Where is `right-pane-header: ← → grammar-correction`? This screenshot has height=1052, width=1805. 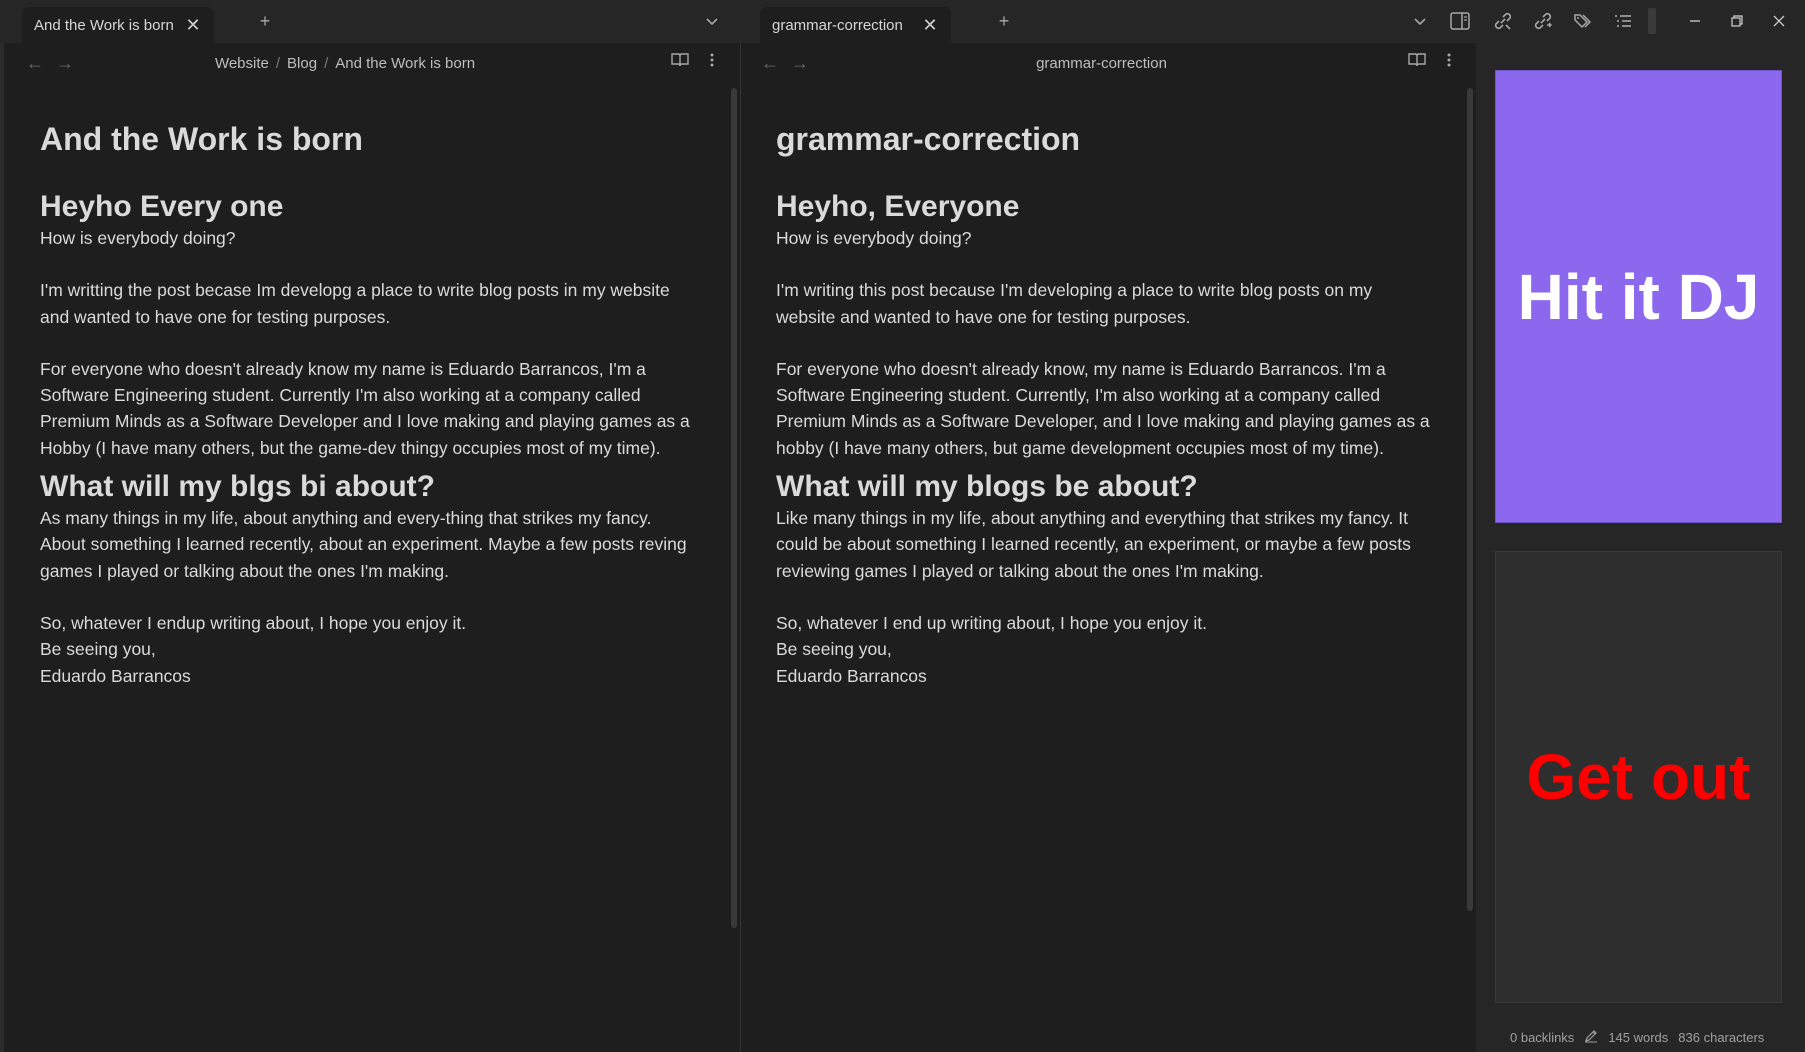 right-pane-header: ← → grammar-correction is located at coordinates (1108, 63).